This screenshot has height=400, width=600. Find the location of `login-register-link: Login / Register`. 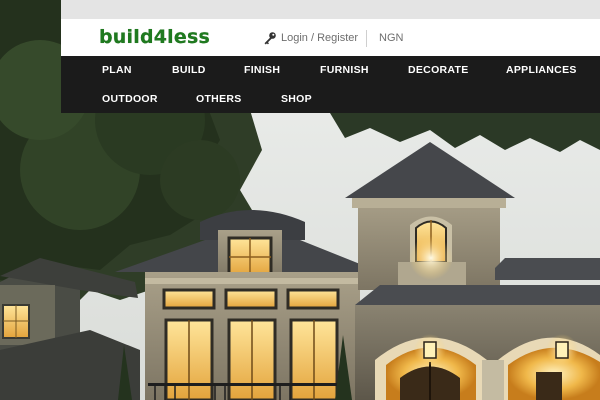

login-register-link: Login / Register is located at coordinates (310, 38).